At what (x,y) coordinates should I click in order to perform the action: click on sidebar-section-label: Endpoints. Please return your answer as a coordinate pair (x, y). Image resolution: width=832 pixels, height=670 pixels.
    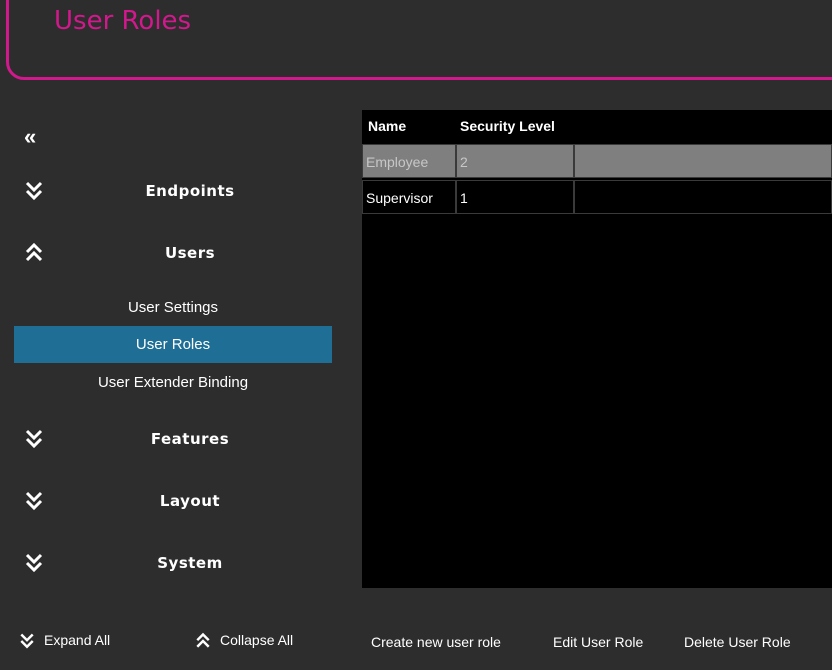
    Looking at the image, I should click on (190, 191).